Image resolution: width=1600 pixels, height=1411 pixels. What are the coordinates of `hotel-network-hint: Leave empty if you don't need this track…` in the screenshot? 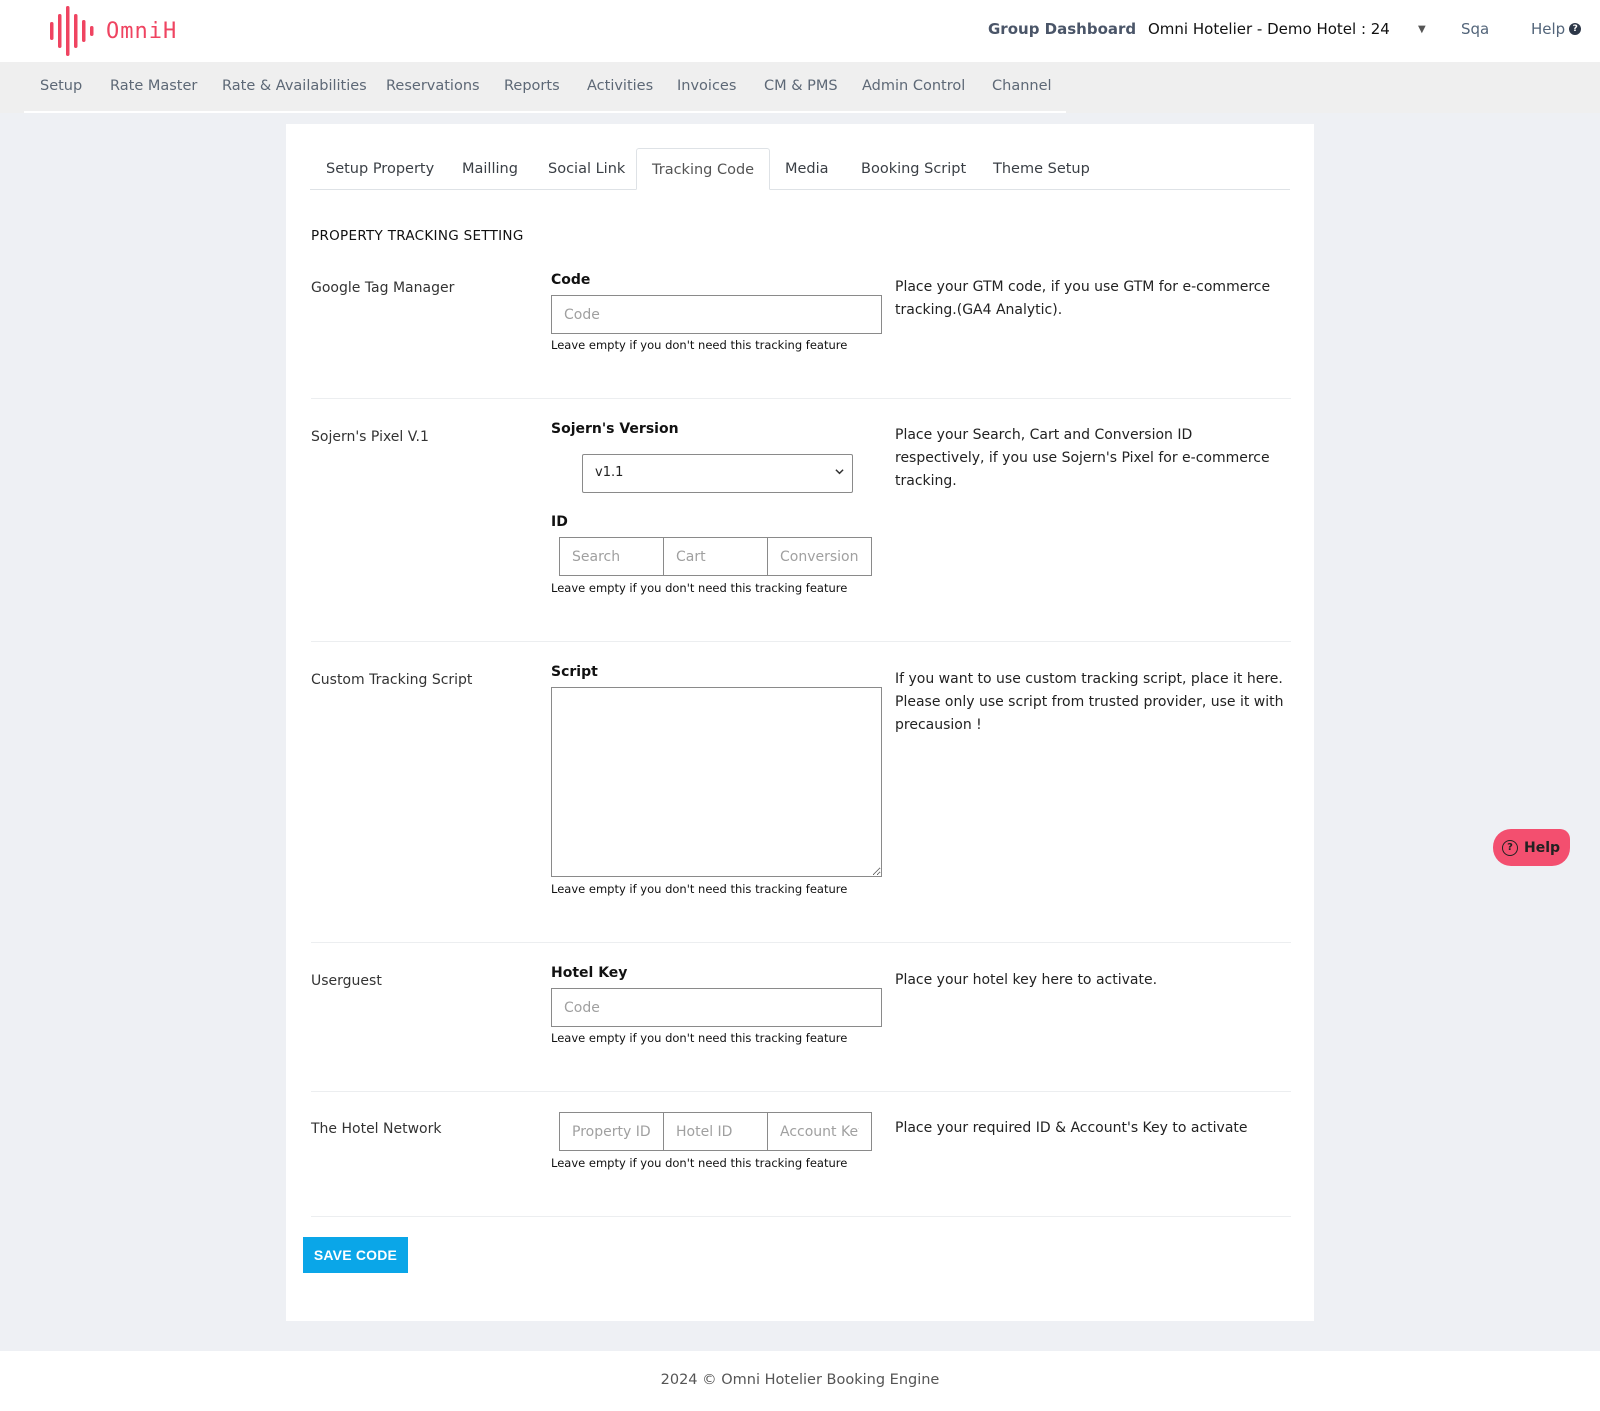 It's located at (699, 1163).